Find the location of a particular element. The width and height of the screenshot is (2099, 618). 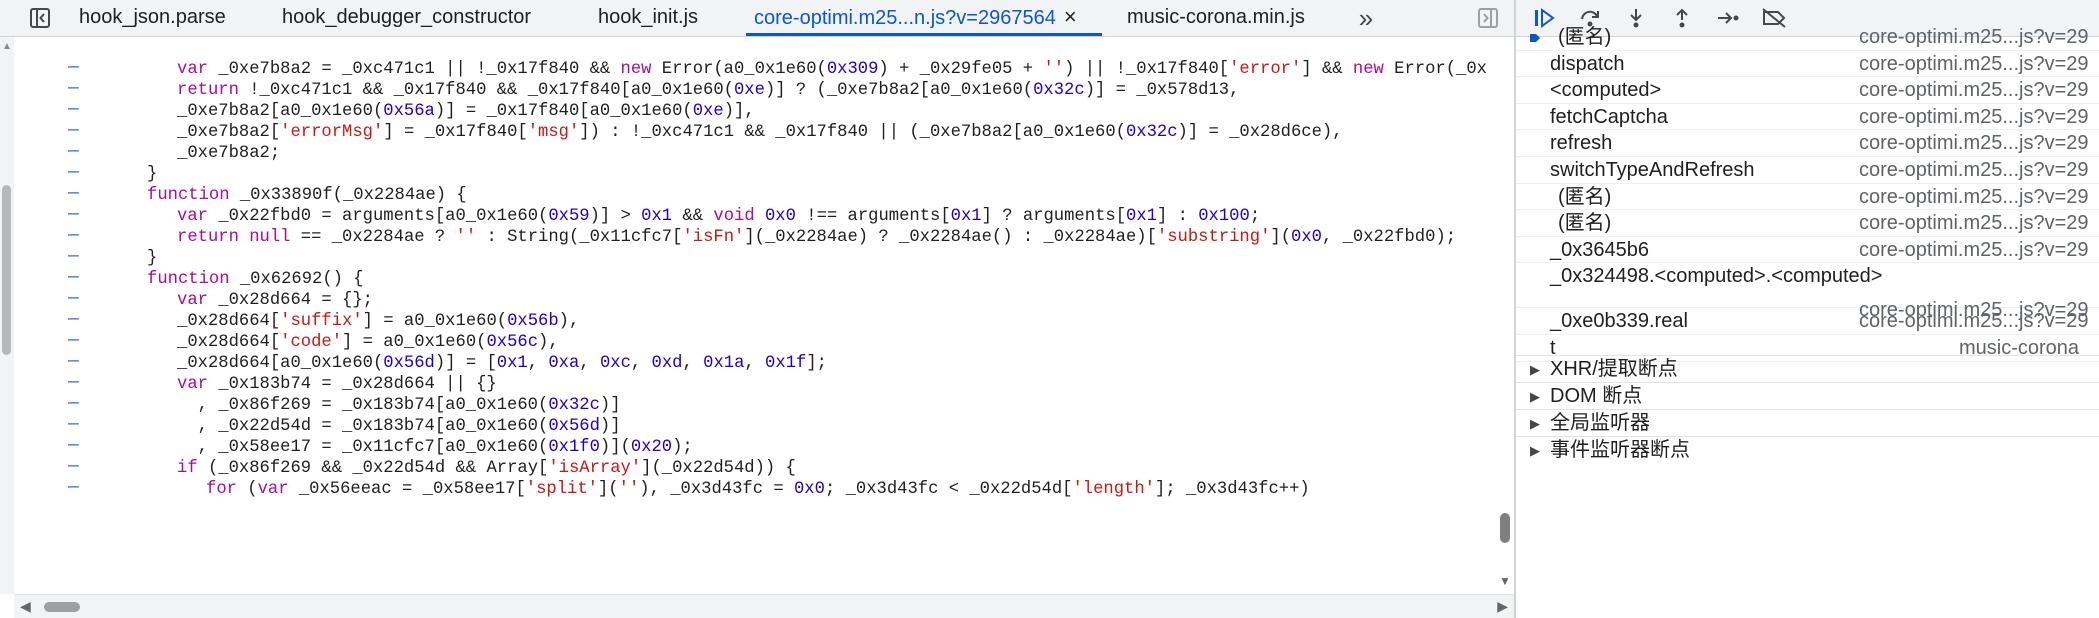

horizontal-scroll-thumb is located at coordinates (62, 607).